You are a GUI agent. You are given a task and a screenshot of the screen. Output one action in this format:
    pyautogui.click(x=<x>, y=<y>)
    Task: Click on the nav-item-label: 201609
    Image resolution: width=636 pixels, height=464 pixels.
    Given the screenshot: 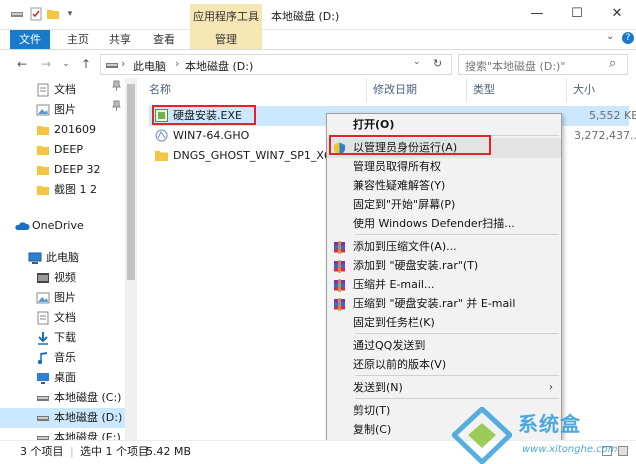 What is the action you would take?
    pyautogui.click(x=75, y=129)
    